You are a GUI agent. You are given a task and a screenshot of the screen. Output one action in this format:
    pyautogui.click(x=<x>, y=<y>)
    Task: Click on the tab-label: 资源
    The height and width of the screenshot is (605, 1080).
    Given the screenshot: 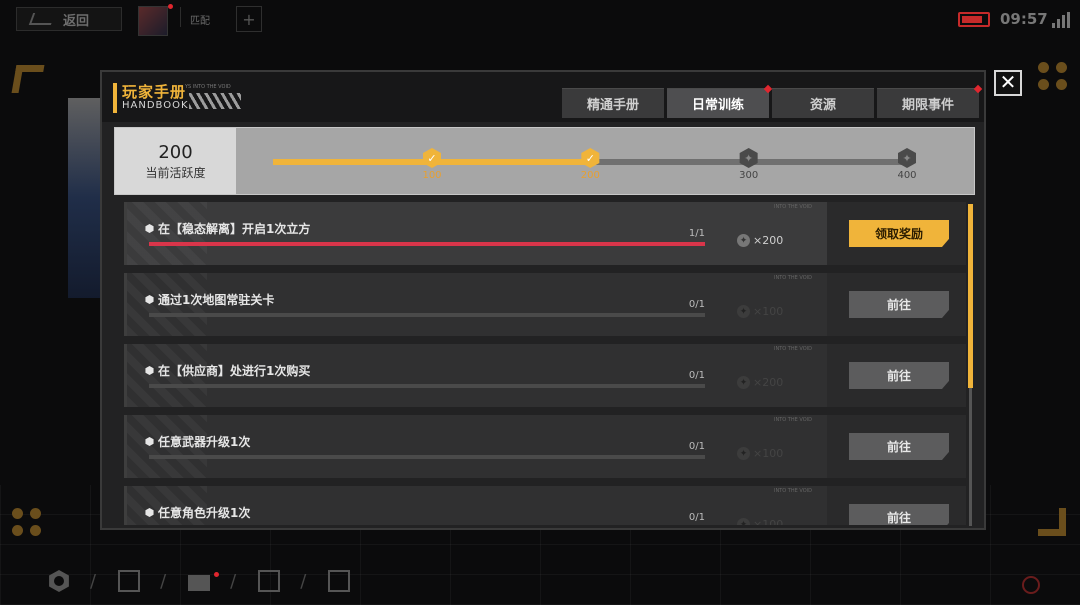 What is the action you would take?
    pyautogui.click(x=822, y=105)
    